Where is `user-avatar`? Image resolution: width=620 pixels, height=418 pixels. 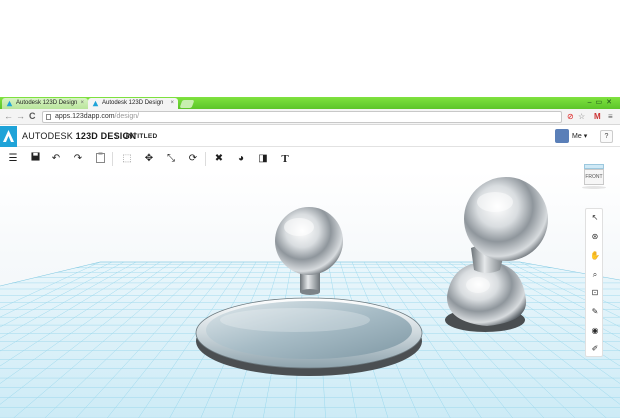
user-avatar is located at coordinates (562, 136).